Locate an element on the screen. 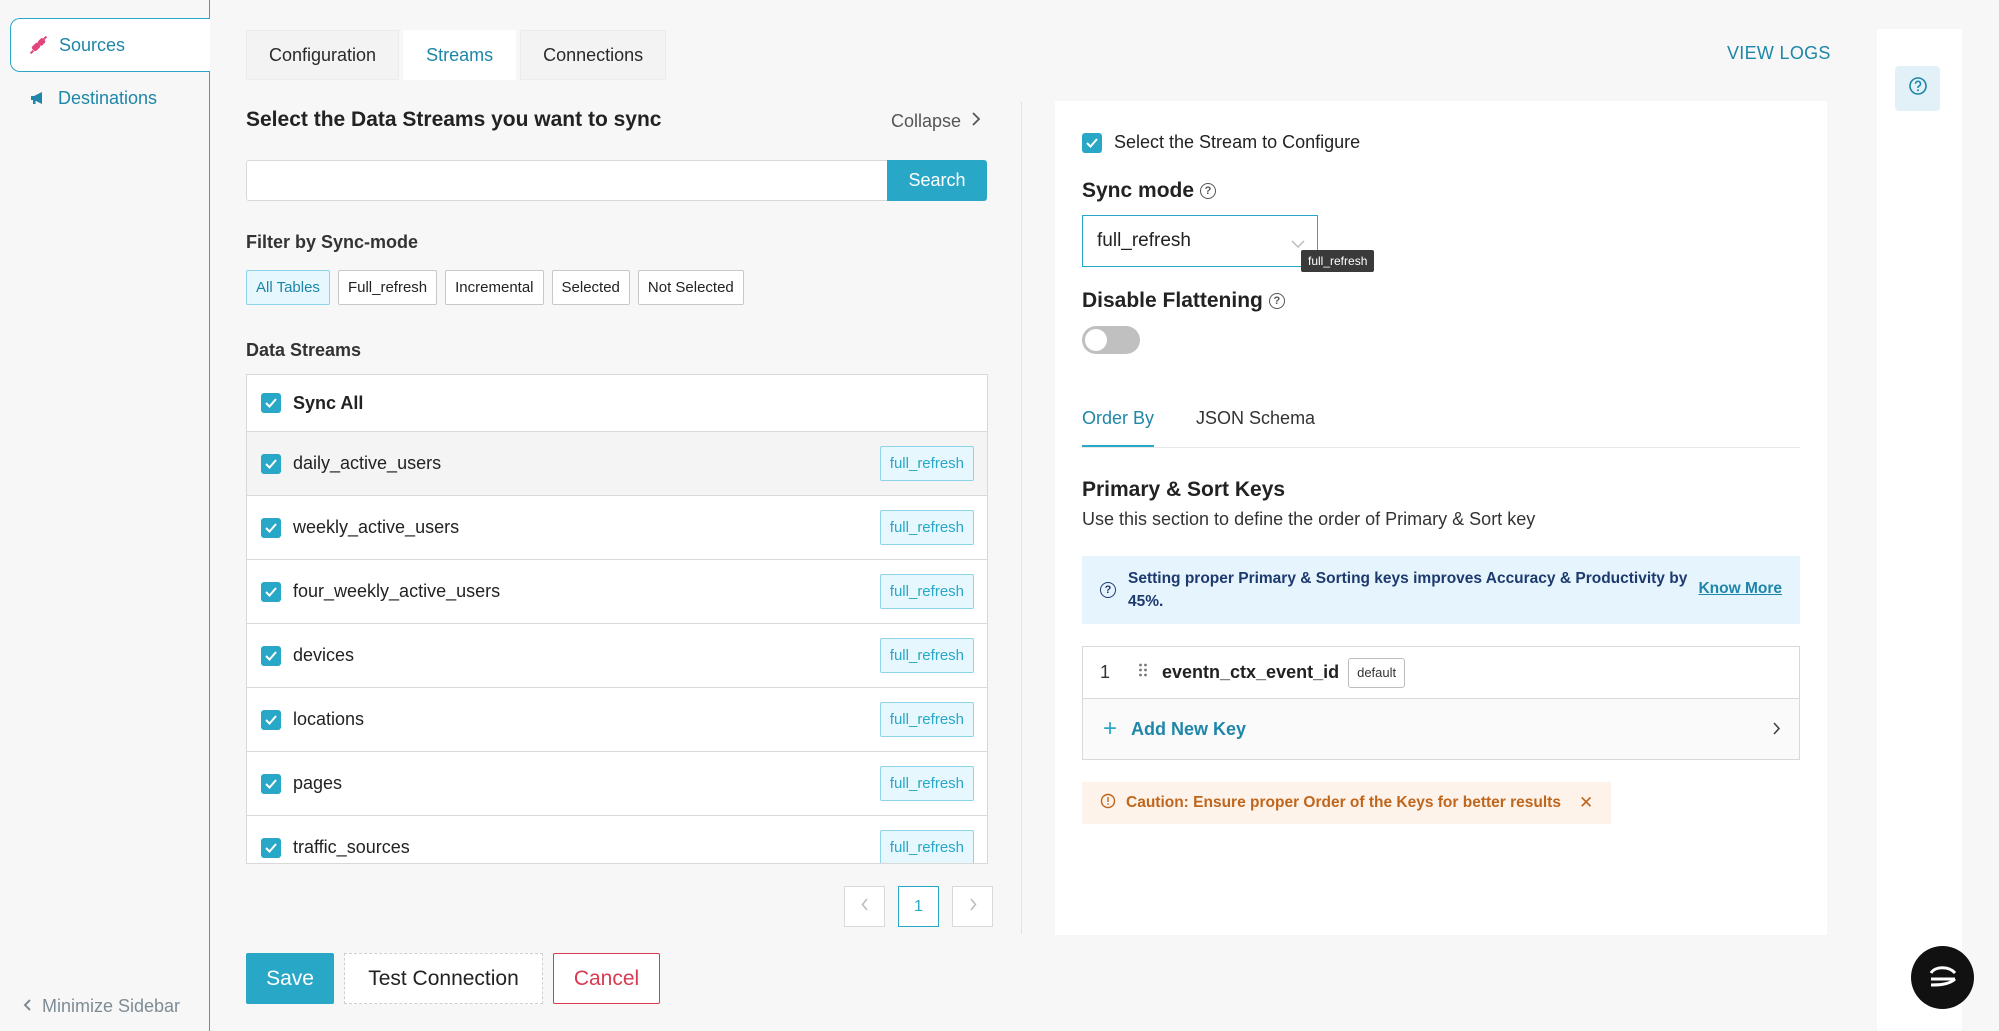  sidebar-item-sources: Sources is located at coordinates (110, 45).